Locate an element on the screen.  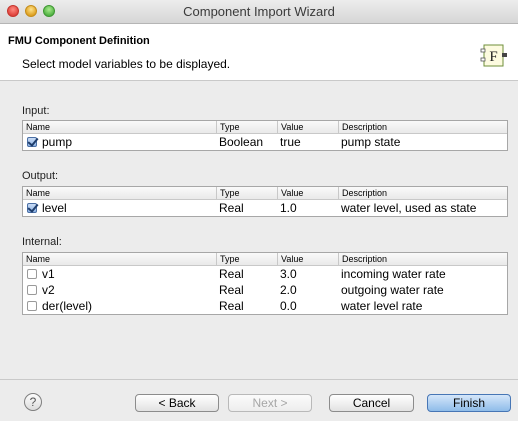
variable-value-cell: 1.0 is located at coordinates (288, 208).